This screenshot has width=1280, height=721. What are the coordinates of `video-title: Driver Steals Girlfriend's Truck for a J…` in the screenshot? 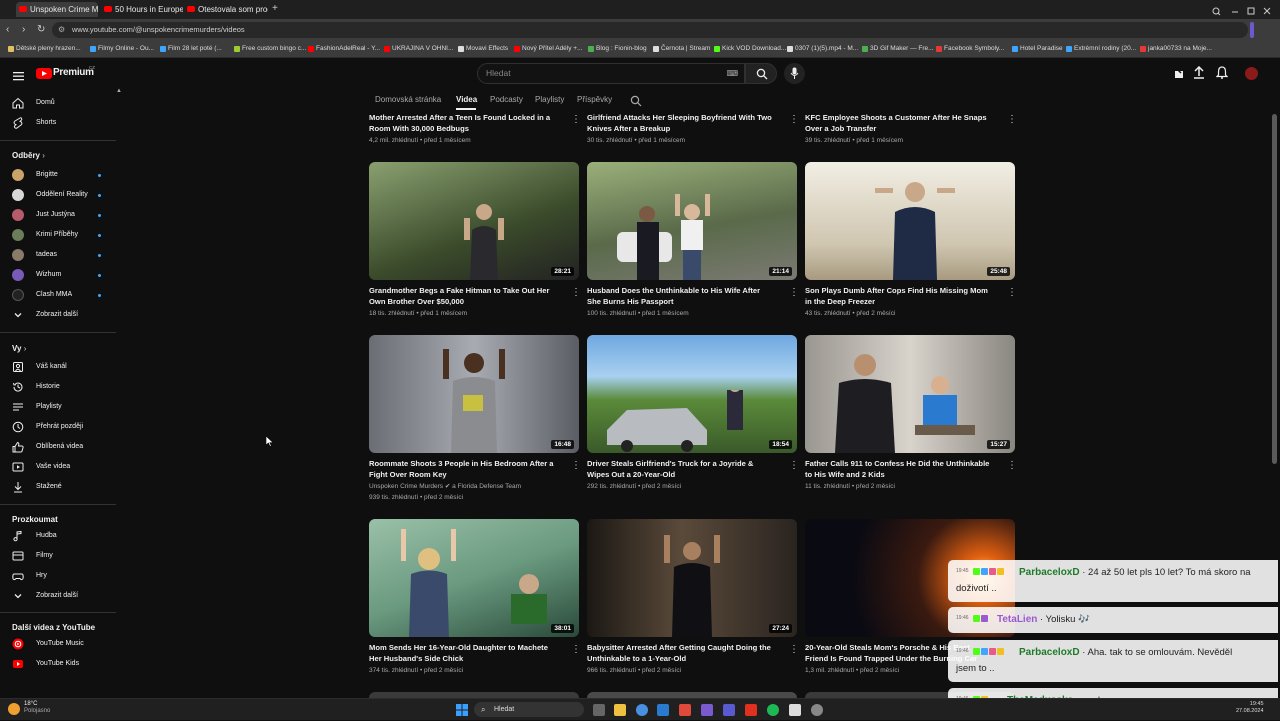 It's located at (679, 469).